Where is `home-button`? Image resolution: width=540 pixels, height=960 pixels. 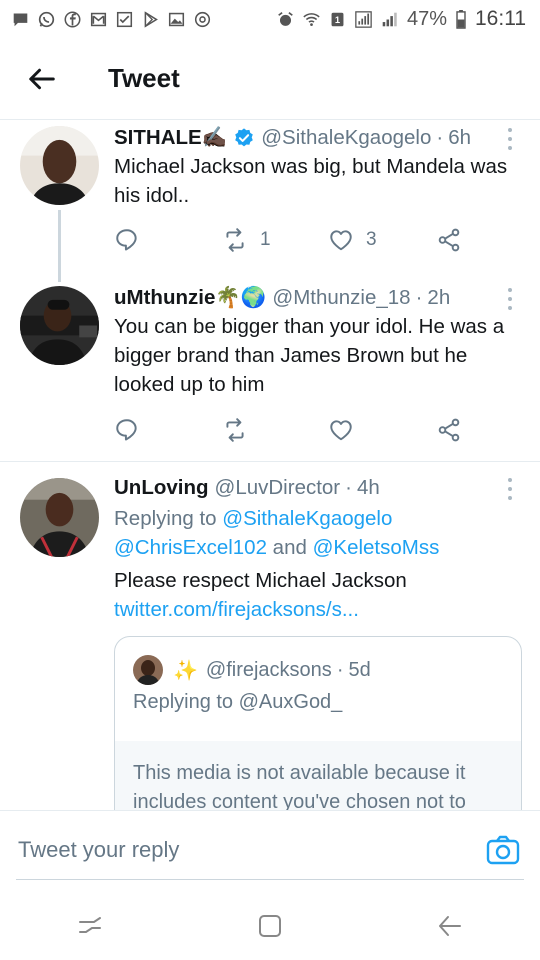 home-button is located at coordinates (270, 926).